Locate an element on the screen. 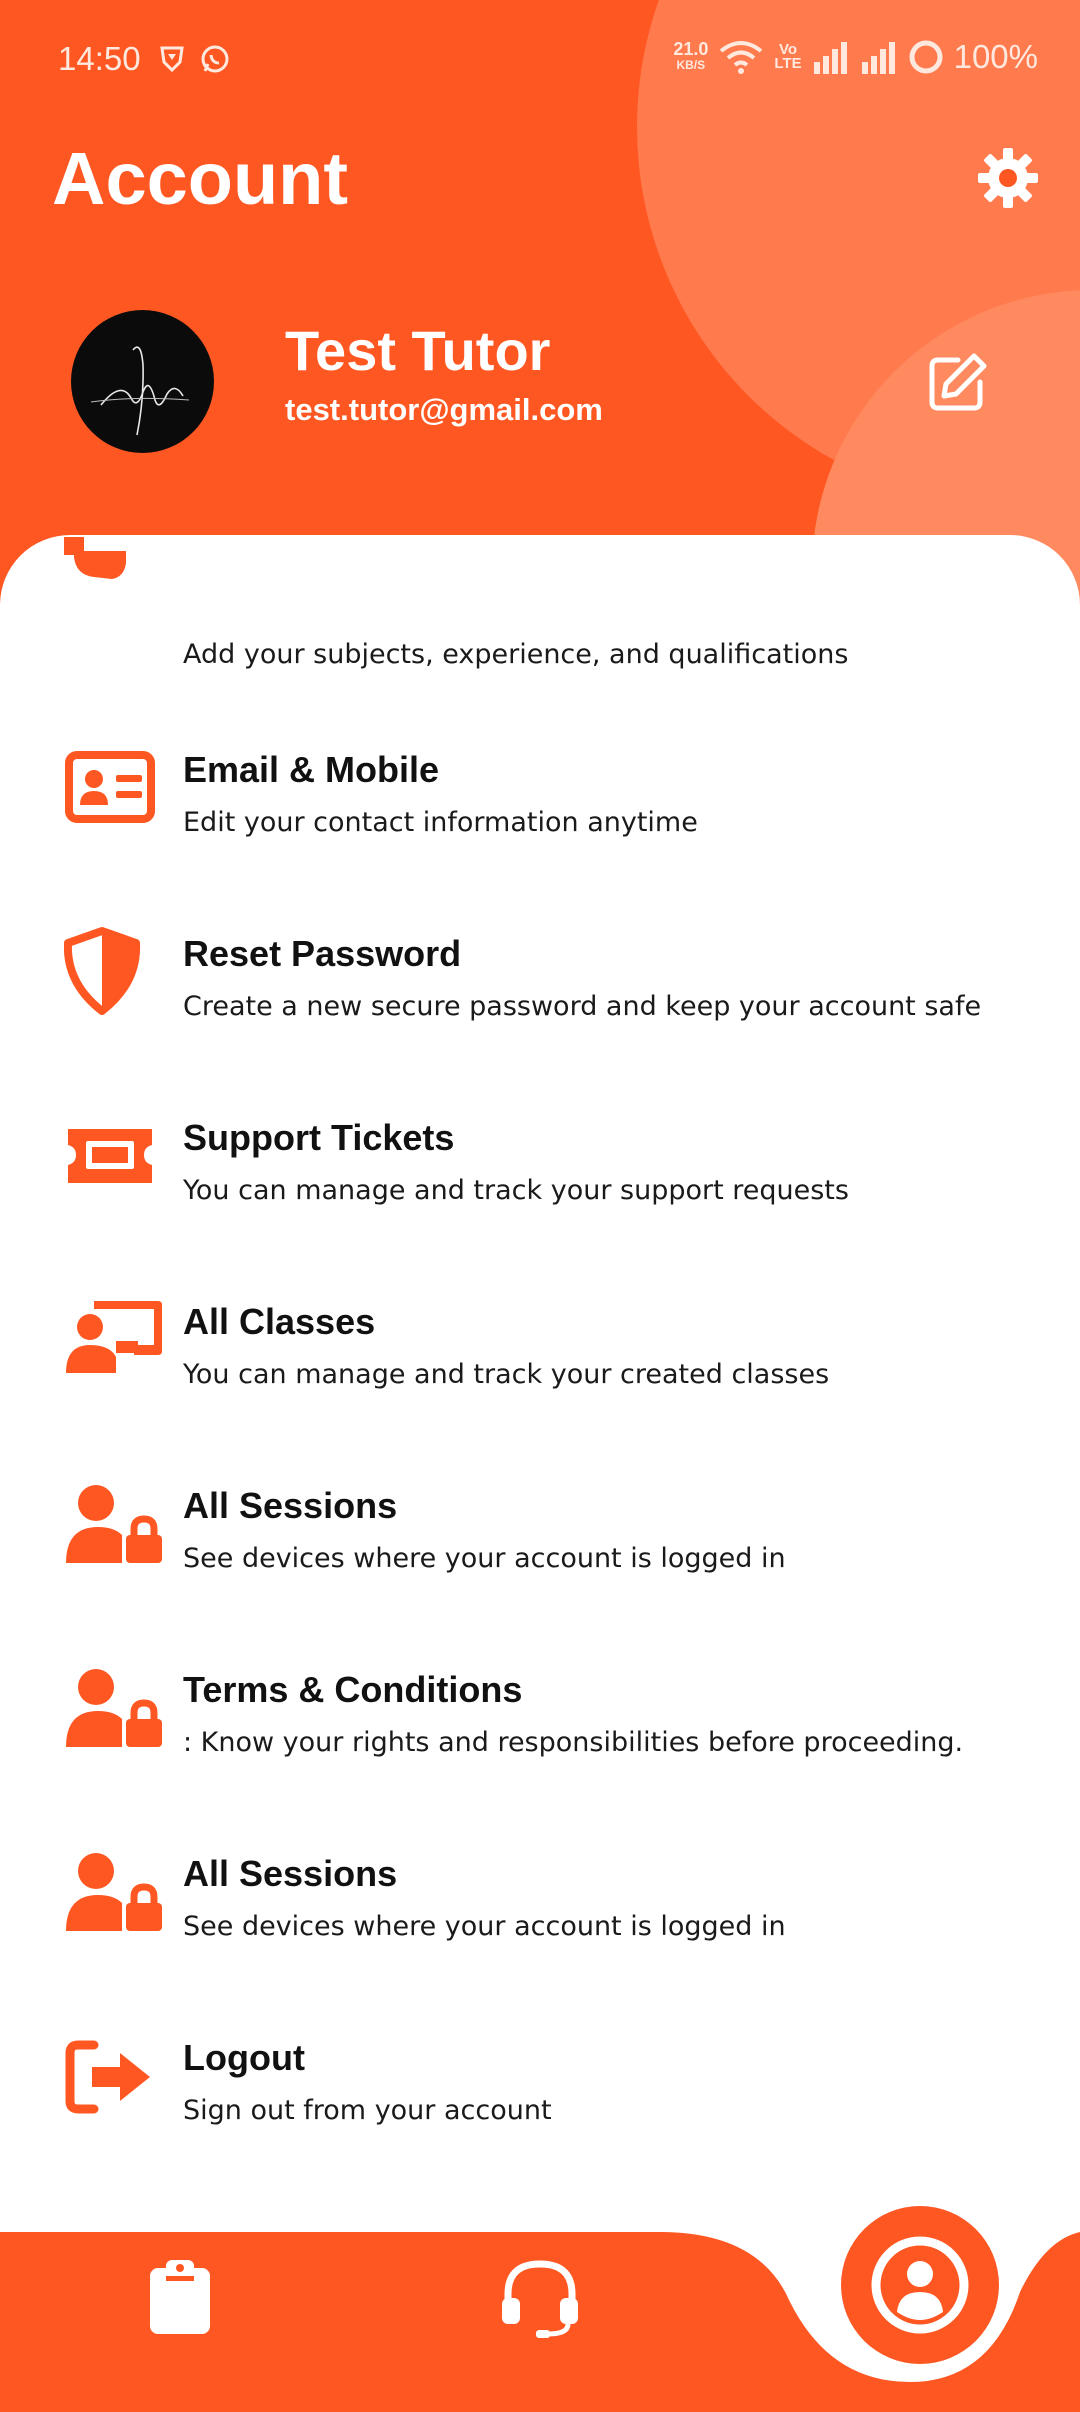 The width and height of the screenshot is (1080, 2412). menu-item-title: Support Tickets is located at coordinates (319, 1137).